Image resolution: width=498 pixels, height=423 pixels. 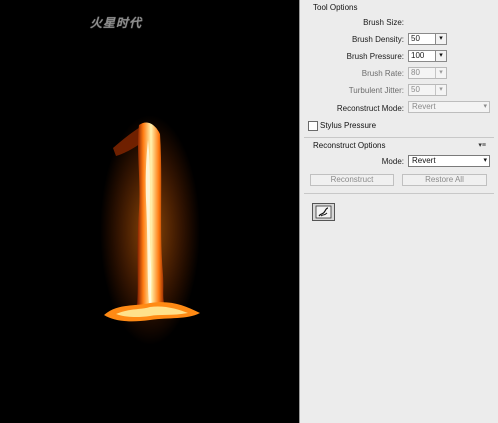 What do you see at coordinates (415, 38) in the screenshot?
I see `brush-density-value: 50` at bounding box center [415, 38].